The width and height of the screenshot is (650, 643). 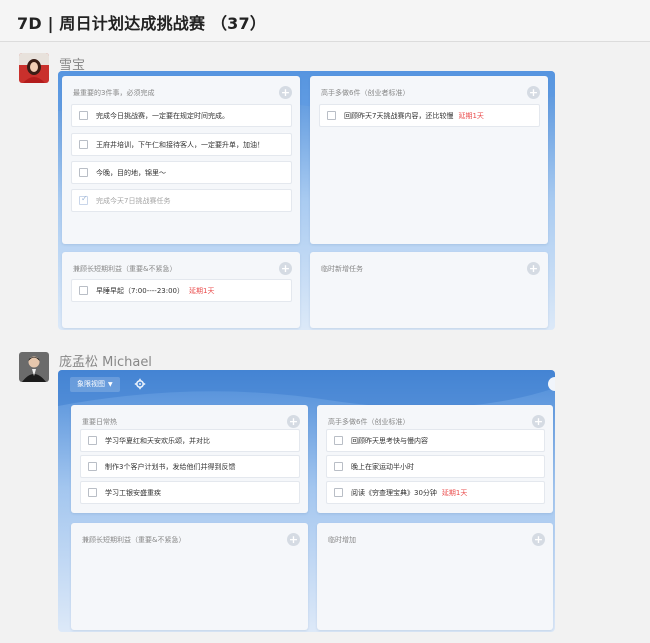 What do you see at coordinates (365, 93) in the screenshot?
I see `quadrant-title: 高手多做6件（创业者标准）` at bounding box center [365, 93].